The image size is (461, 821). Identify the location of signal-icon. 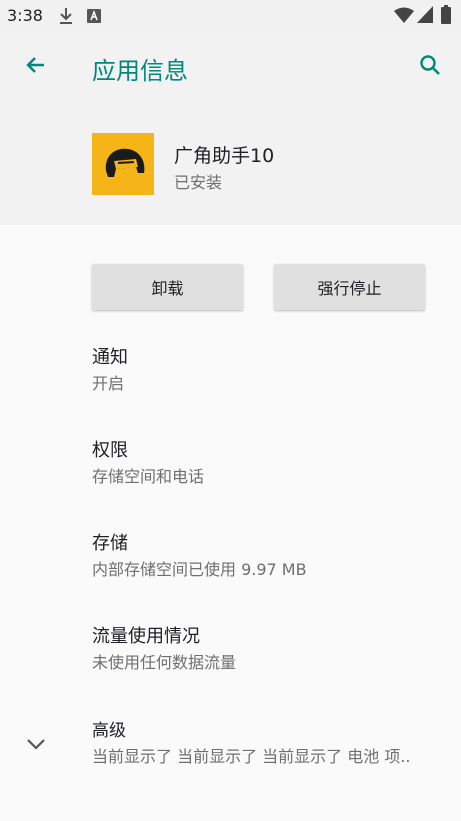
(425, 16).